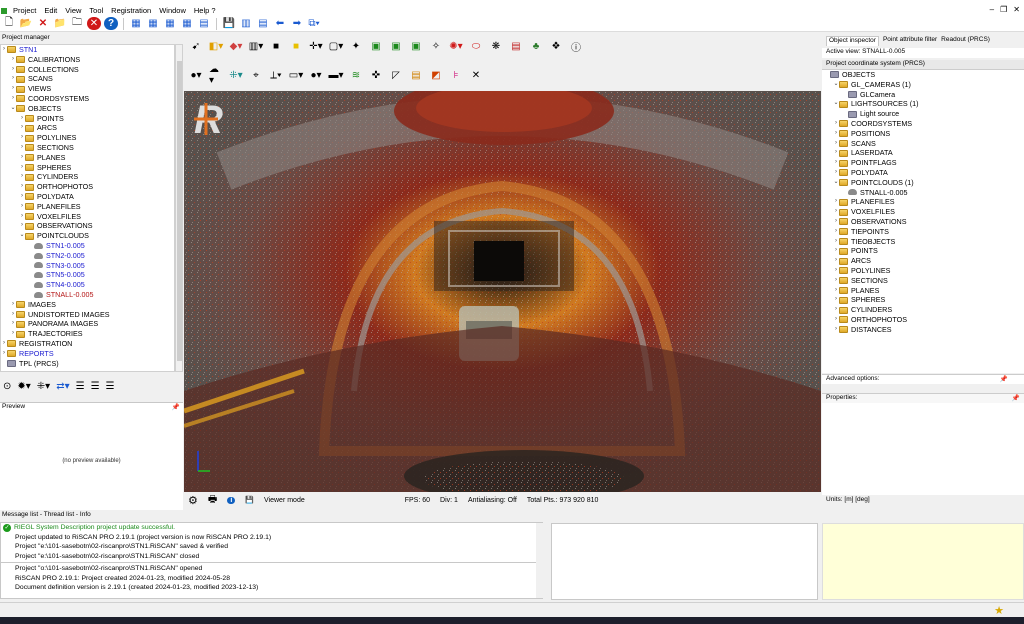  Describe the element at coordinates (87, 324) in the screenshot. I see `project-tree-item: › PANORAMA IMAGES` at that location.